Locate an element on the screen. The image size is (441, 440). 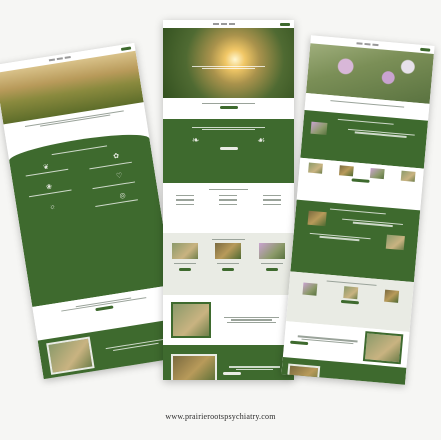
hero-photo-sunset-field is located at coordinates (228, 63).